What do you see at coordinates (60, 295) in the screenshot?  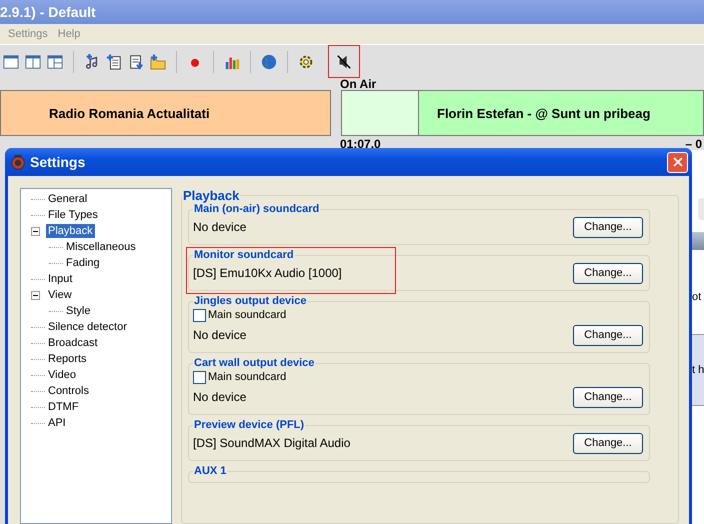 I see `tree-item: View` at bounding box center [60, 295].